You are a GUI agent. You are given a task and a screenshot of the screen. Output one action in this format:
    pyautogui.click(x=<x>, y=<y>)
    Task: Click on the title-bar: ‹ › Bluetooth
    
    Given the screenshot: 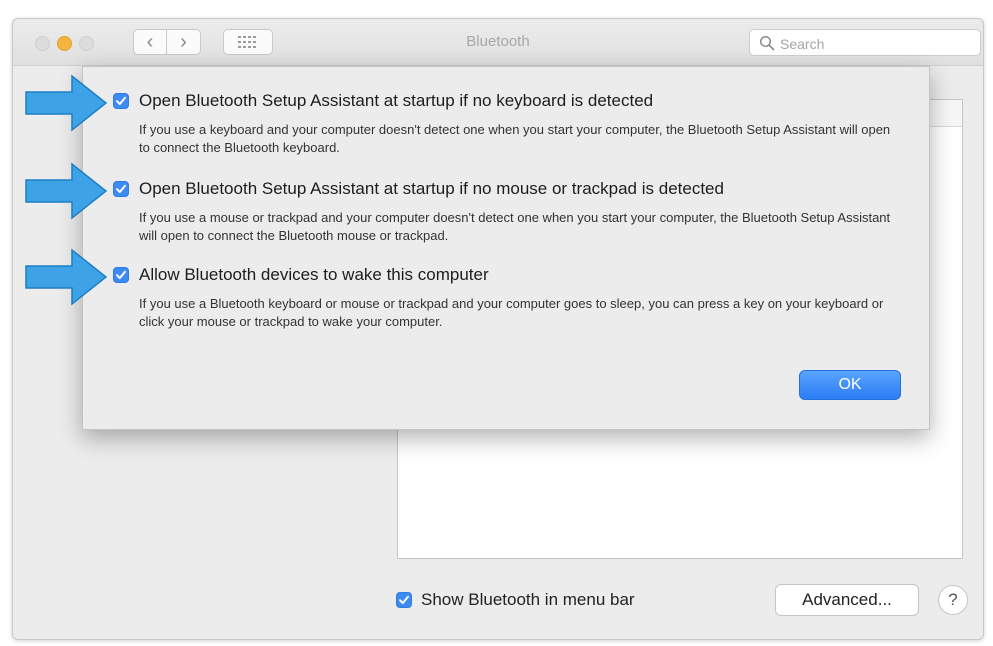 What is the action you would take?
    pyautogui.click(x=498, y=42)
    